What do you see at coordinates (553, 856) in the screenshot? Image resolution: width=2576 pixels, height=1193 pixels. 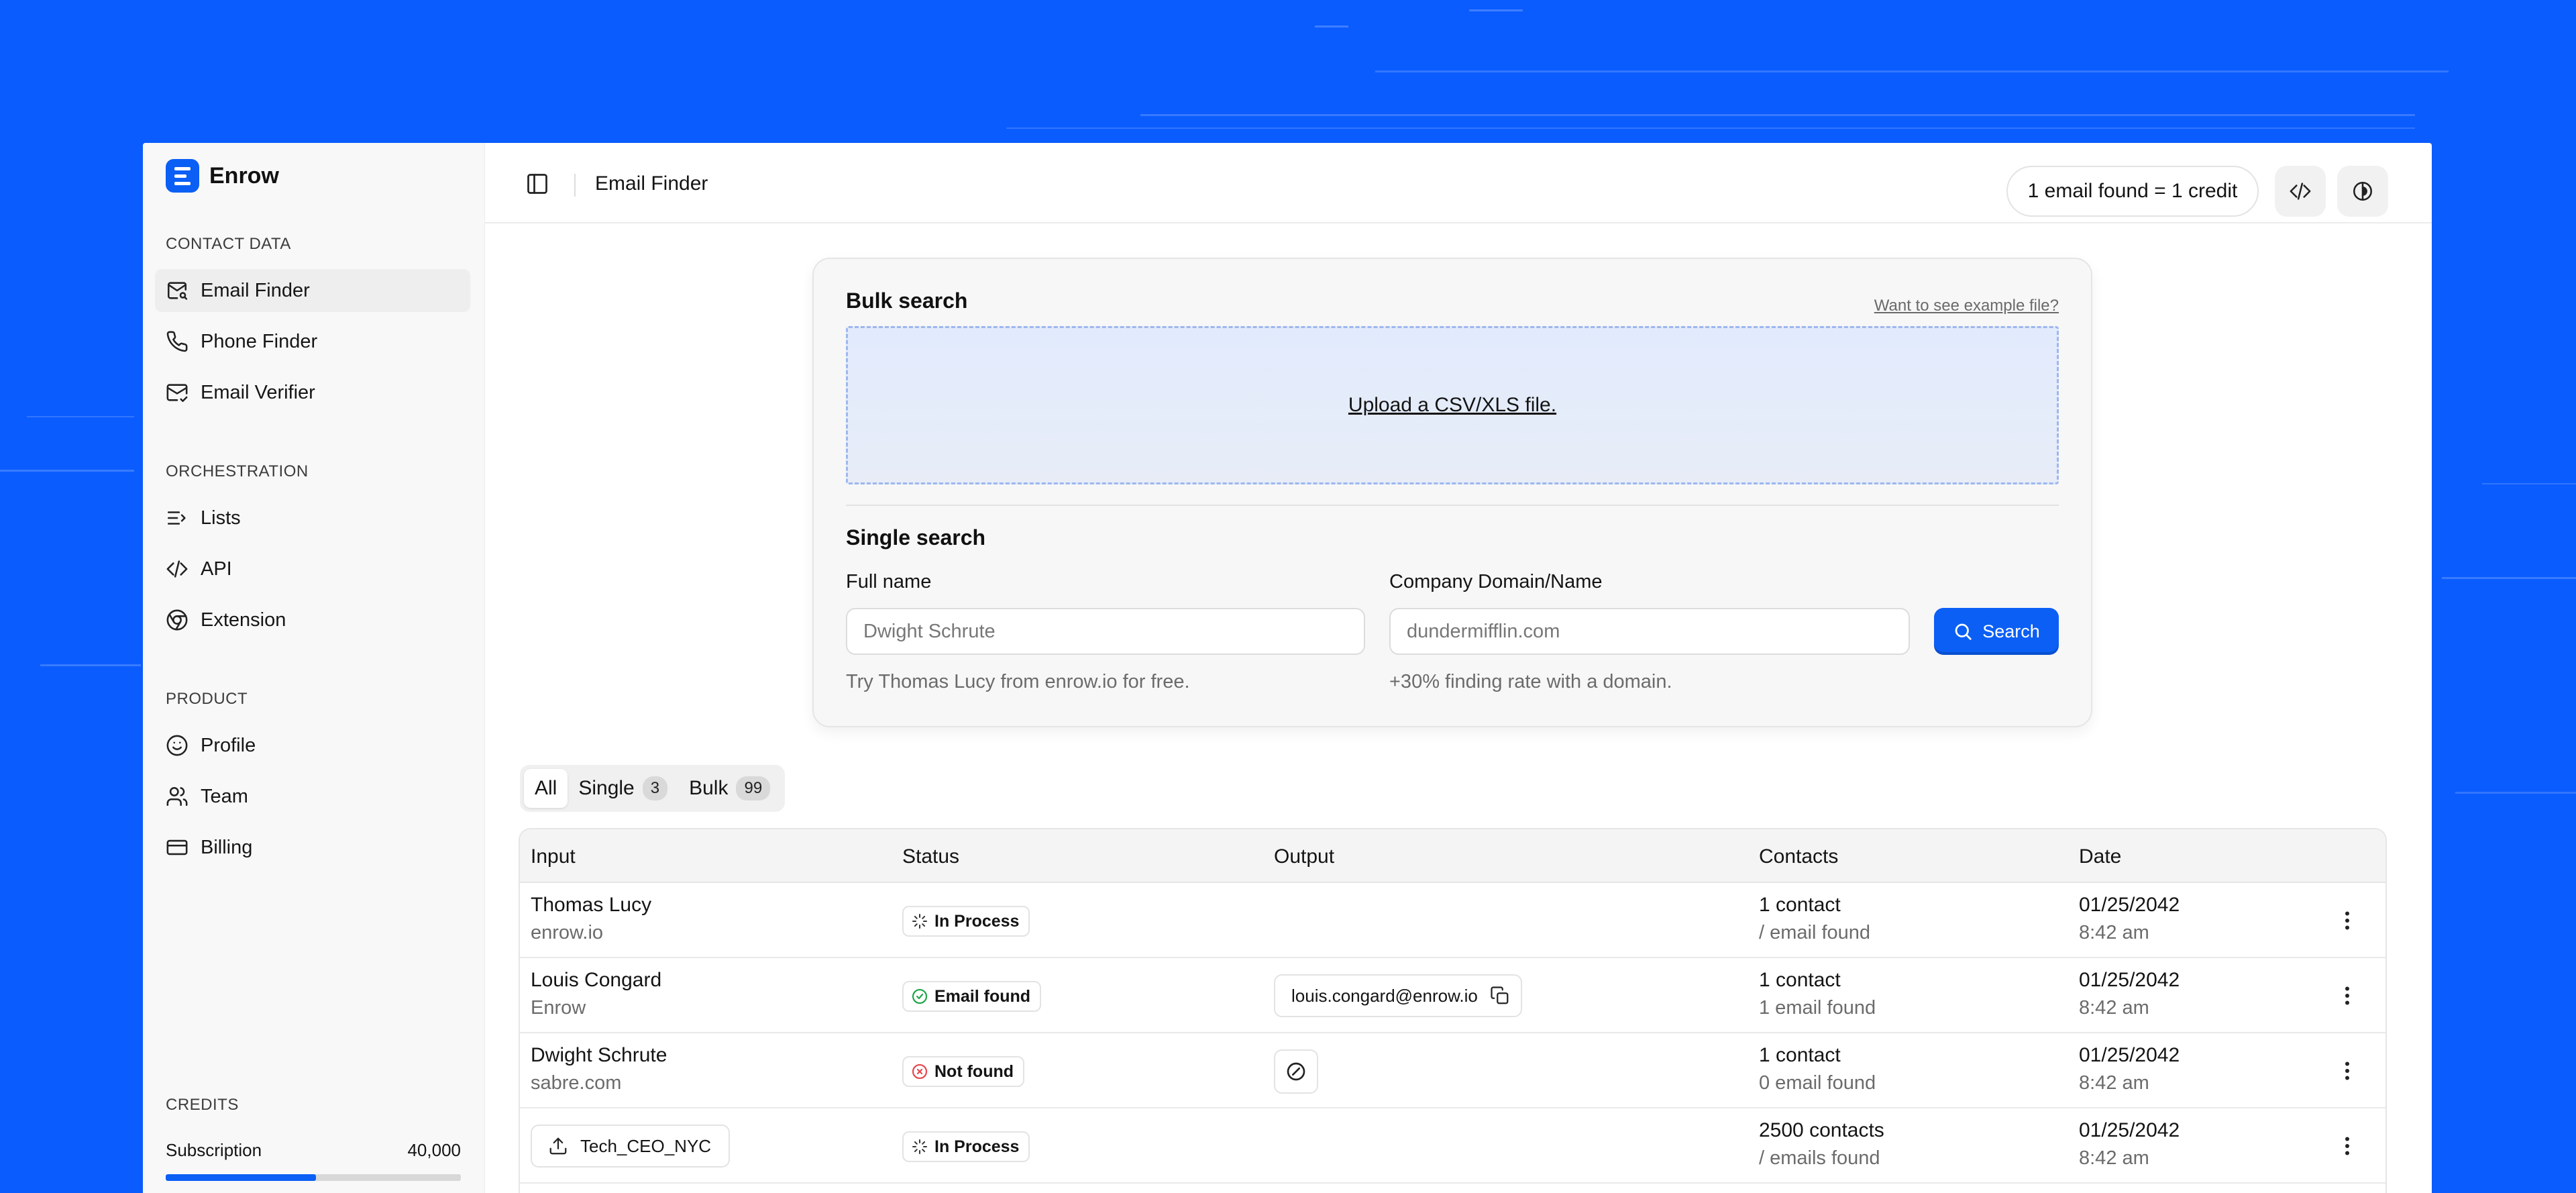 I see `column-header-input: Input` at bounding box center [553, 856].